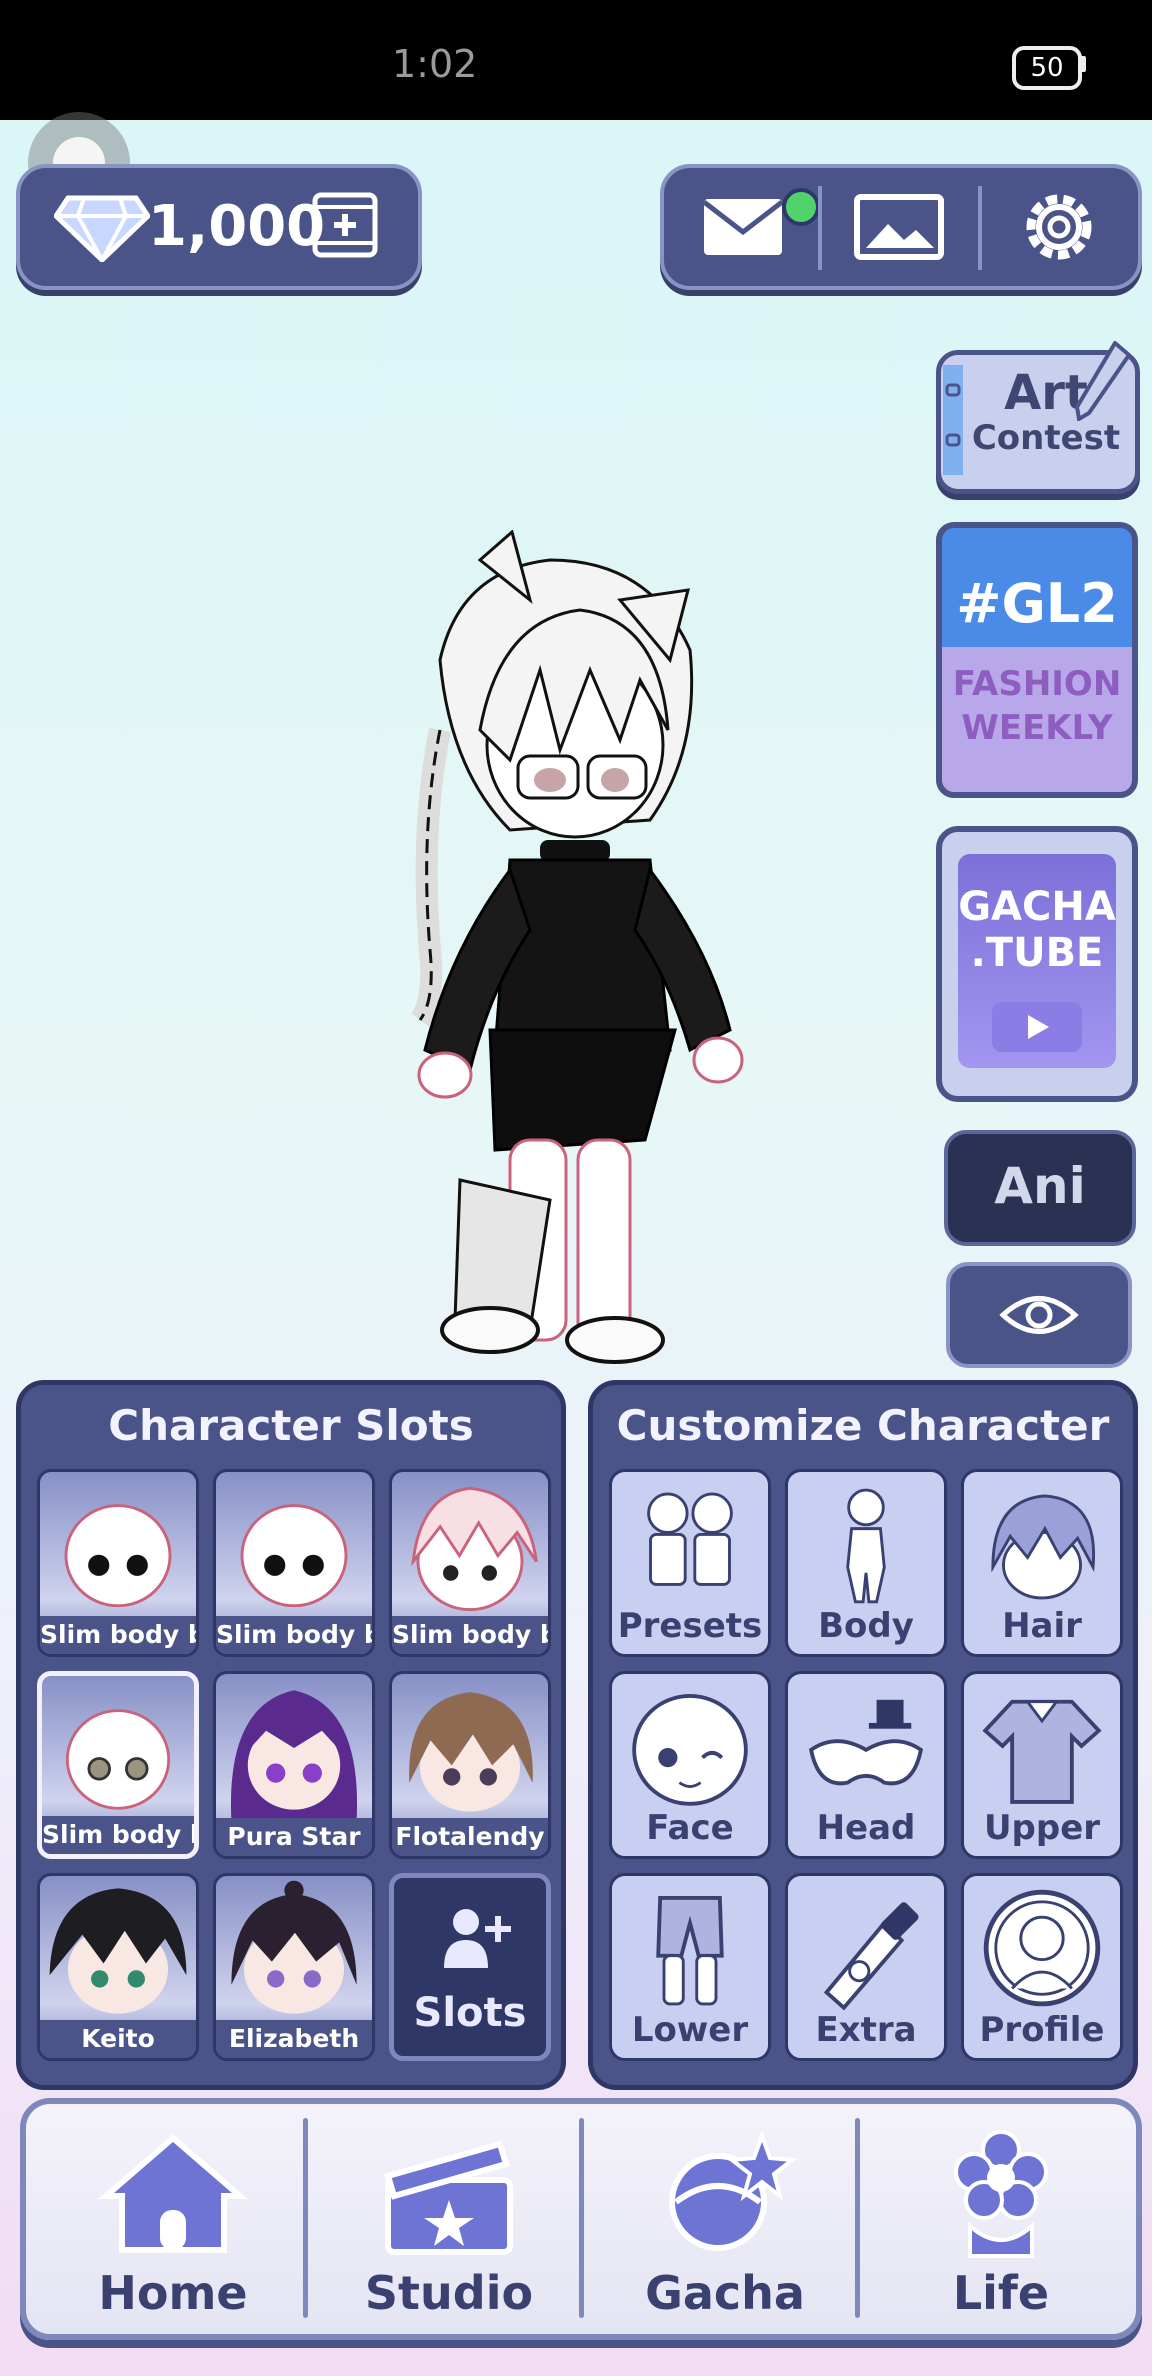 This screenshot has width=1152, height=2376. Describe the element at coordinates (953, 420) in the screenshot. I see `notebook-icon` at that location.